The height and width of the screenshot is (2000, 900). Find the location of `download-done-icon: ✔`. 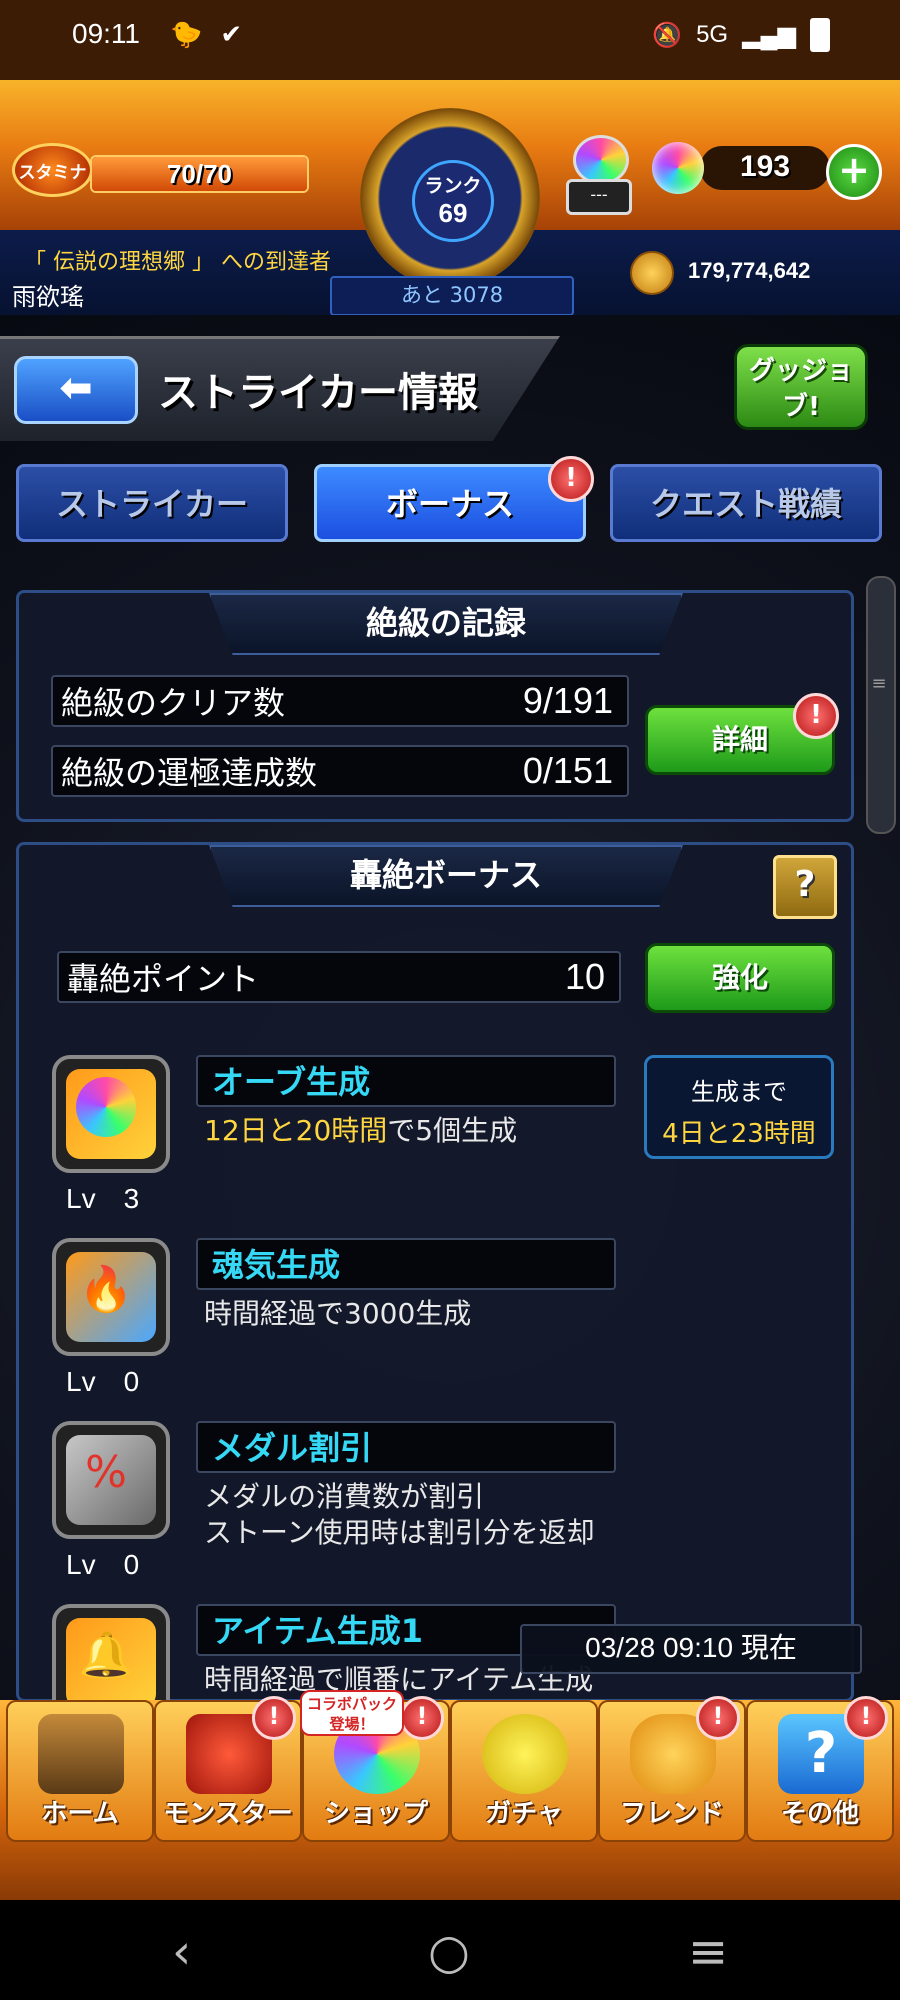

download-done-icon: ✔ is located at coordinates (231, 35).